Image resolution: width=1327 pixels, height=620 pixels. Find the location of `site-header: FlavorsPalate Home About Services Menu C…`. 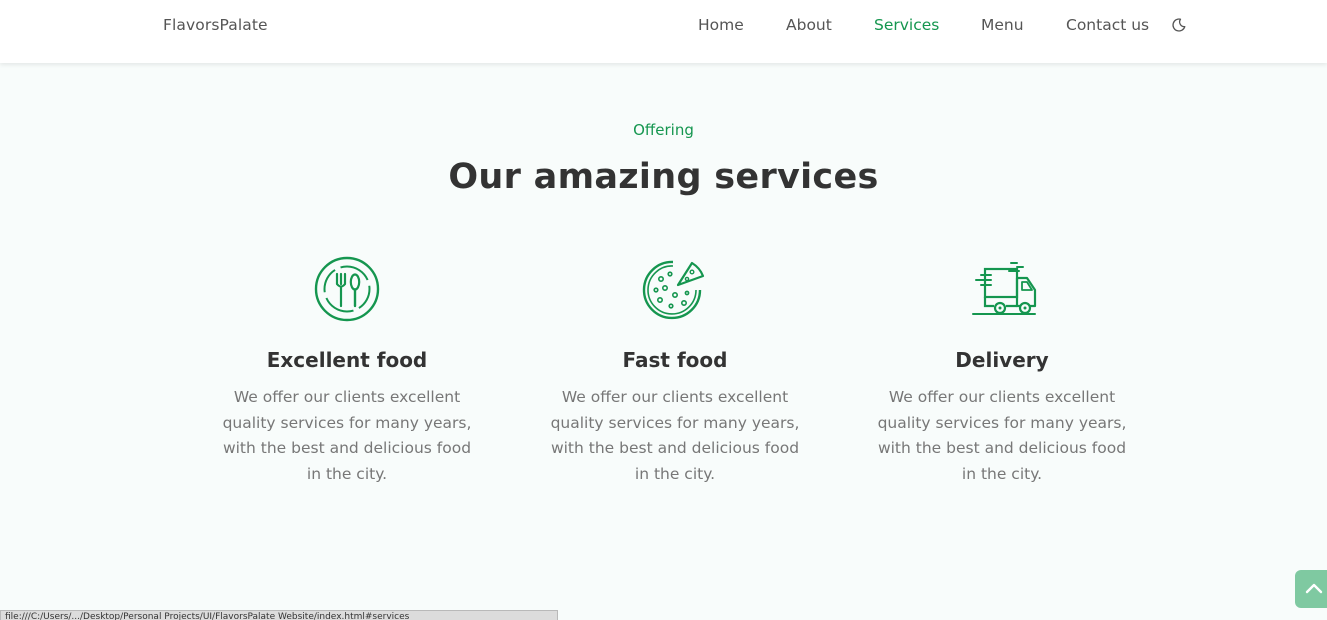

site-header: FlavorsPalate Home About Services Menu C… is located at coordinates (663, 31).